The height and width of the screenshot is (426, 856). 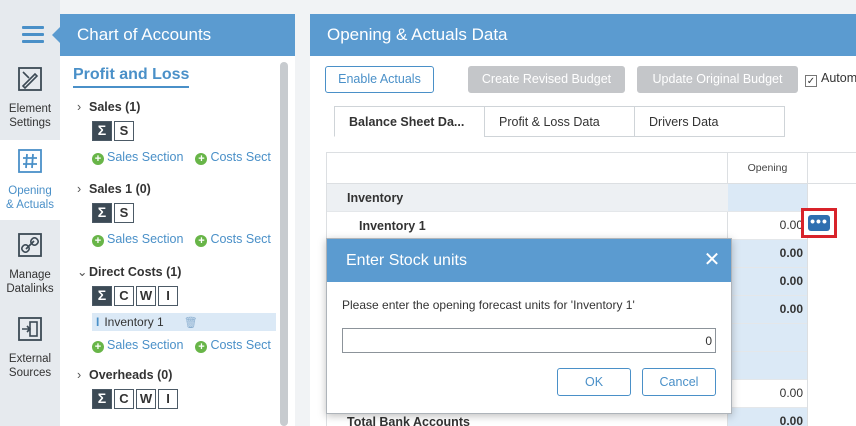 What do you see at coordinates (30, 266) in the screenshot?
I see `nav-manage-datalinks: Manage Datalinks` at bounding box center [30, 266].